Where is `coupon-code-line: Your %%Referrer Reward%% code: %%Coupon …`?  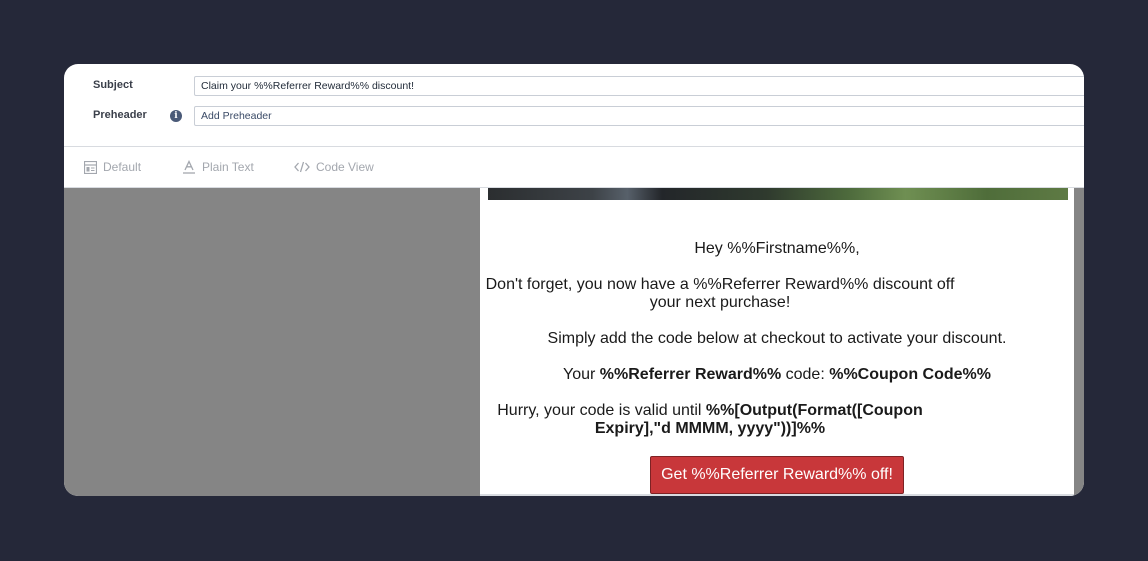
coupon-code-line: Your %%Referrer Reward%% code: %%Coupon … is located at coordinates (777, 375).